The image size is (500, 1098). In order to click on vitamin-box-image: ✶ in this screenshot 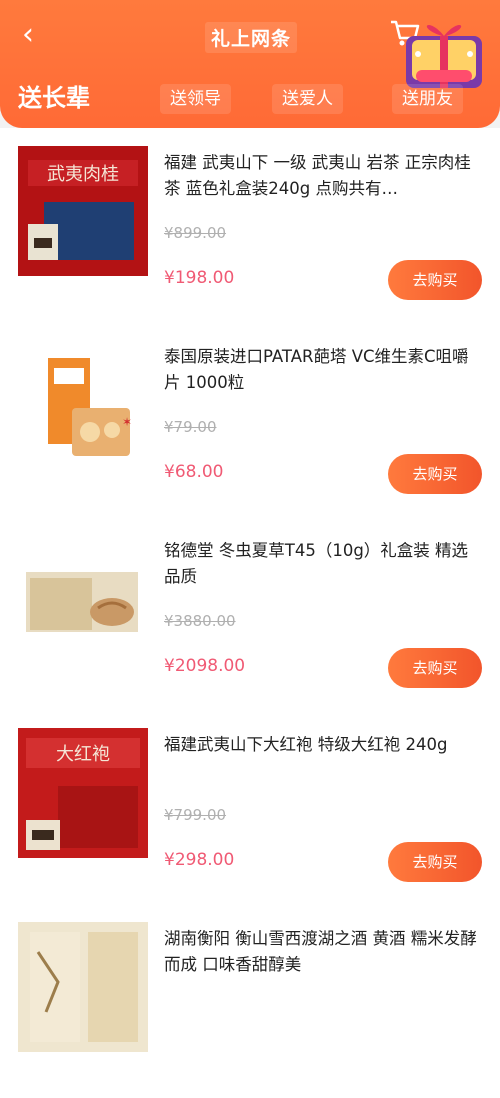, I will do `click(83, 405)`.